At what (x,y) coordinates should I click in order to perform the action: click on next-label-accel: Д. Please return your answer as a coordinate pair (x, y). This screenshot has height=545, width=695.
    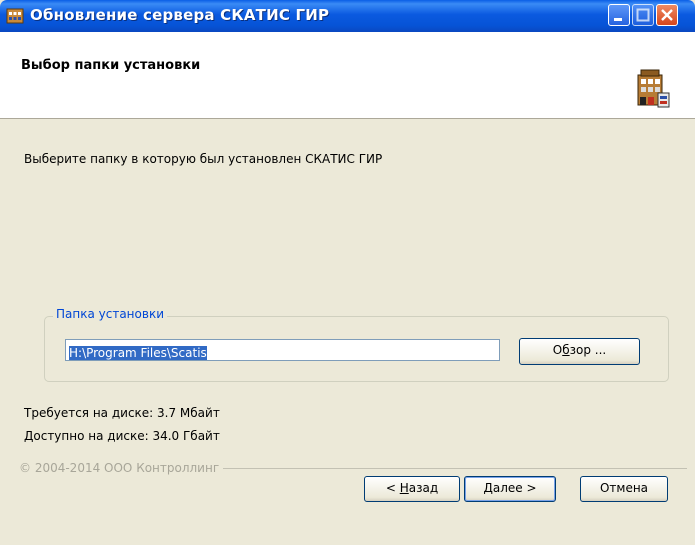
    Looking at the image, I should click on (488, 488).